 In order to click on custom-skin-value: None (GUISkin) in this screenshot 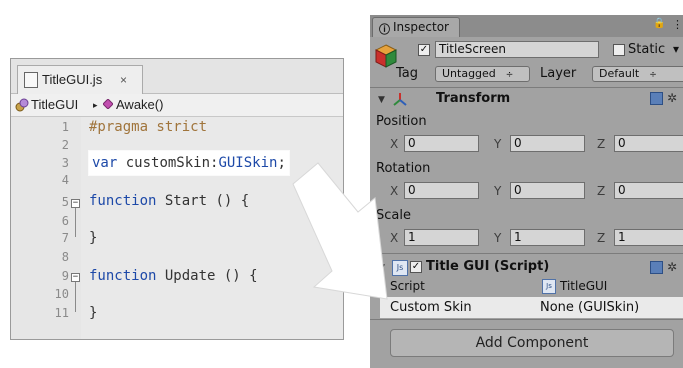, I will do `click(589, 307)`.